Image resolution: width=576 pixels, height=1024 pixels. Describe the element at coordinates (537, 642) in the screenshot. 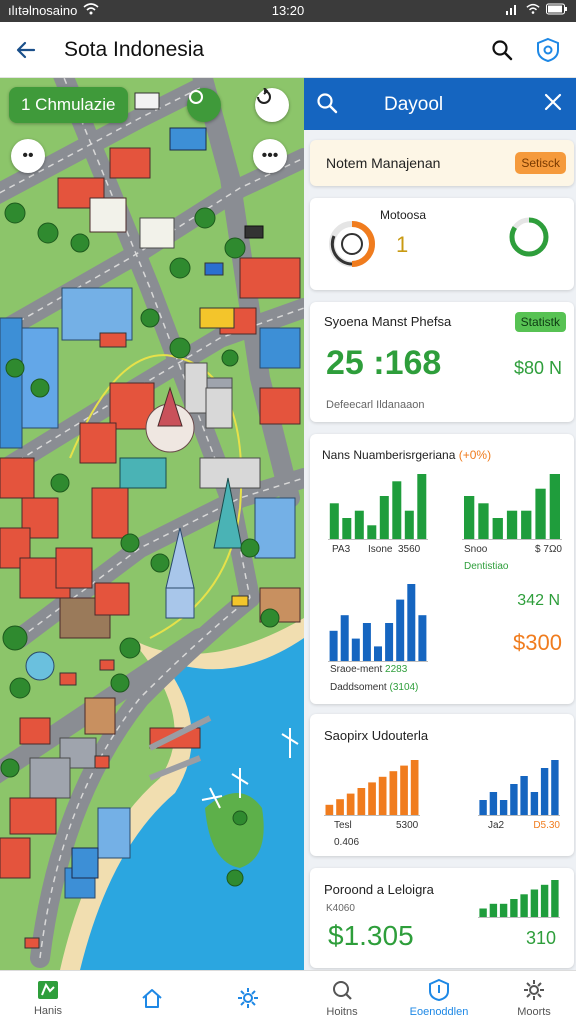

I see `chart-c-side-value: $300` at that location.